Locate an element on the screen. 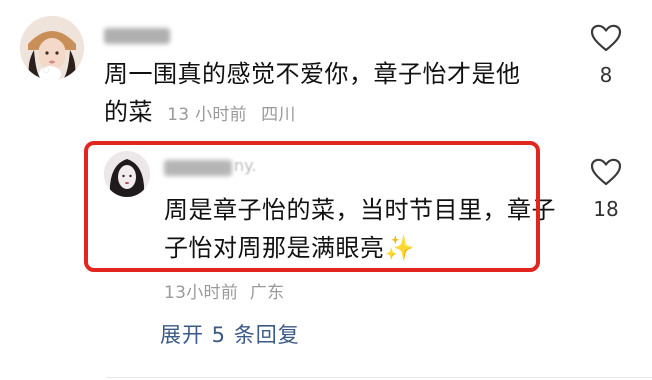 The width and height of the screenshot is (652, 380). comment-location: 四川 is located at coordinates (278, 115).